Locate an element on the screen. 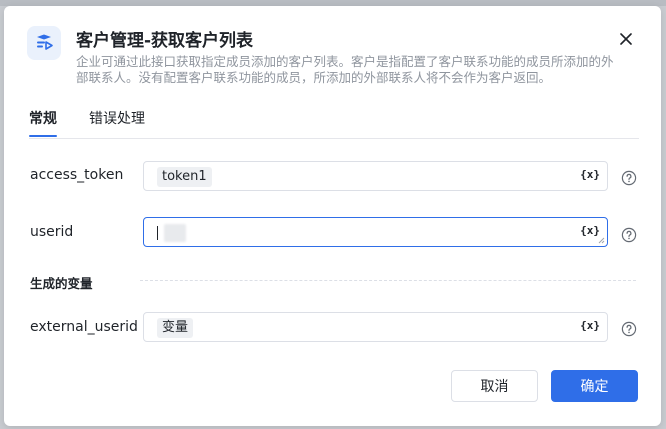 The height and width of the screenshot is (429, 666). confirm-button: 确定 is located at coordinates (594, 386).